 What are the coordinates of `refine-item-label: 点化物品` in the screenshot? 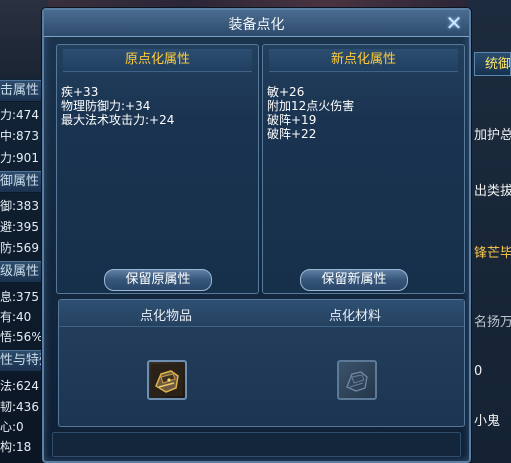 It's located at (166, 316).